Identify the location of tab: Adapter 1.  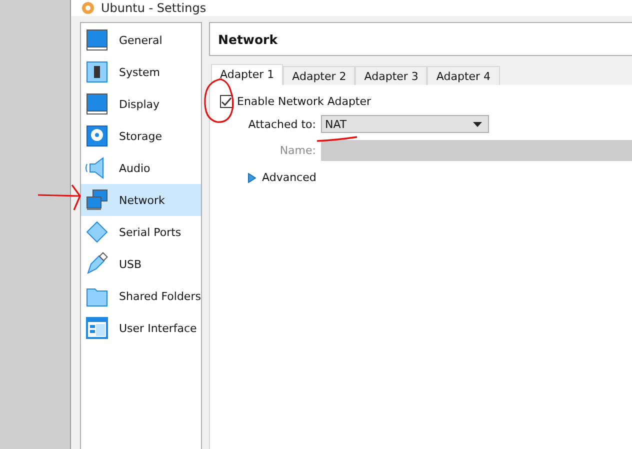
(247, 74).